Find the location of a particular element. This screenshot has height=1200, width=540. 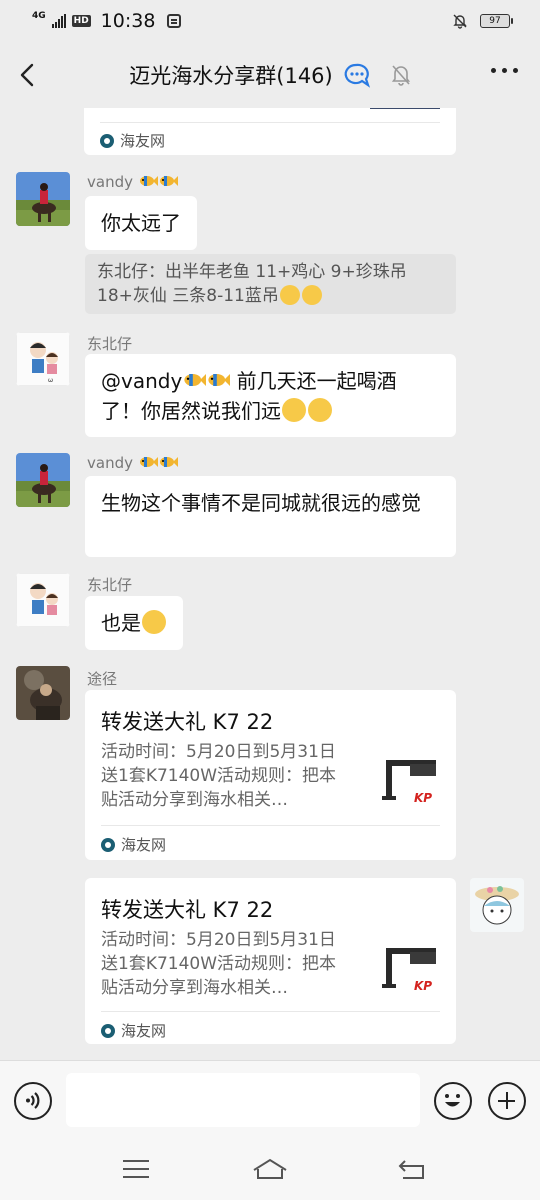

system-nav-bar is located at coordinates (270, 1170).